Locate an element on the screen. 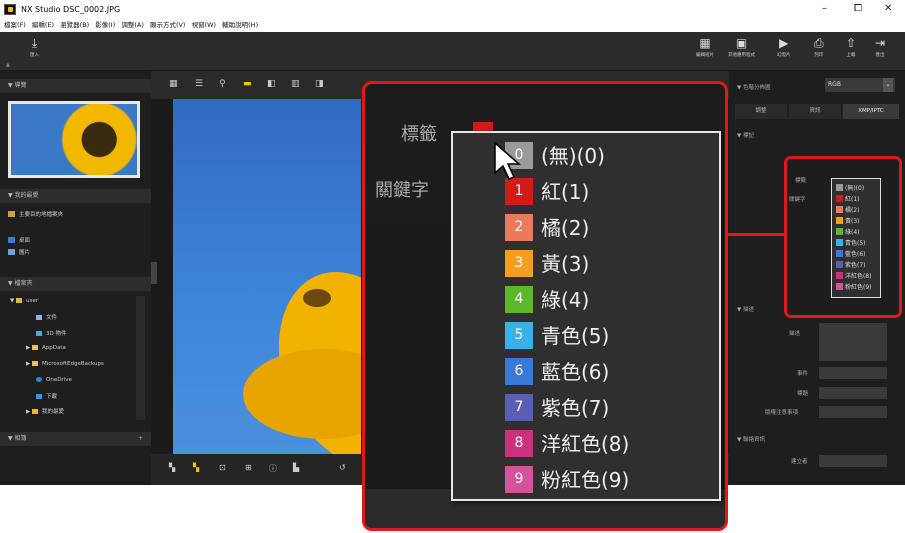 The height and width of the screenshot is (533, 905). creator-field is located at coordinates (853, 461).